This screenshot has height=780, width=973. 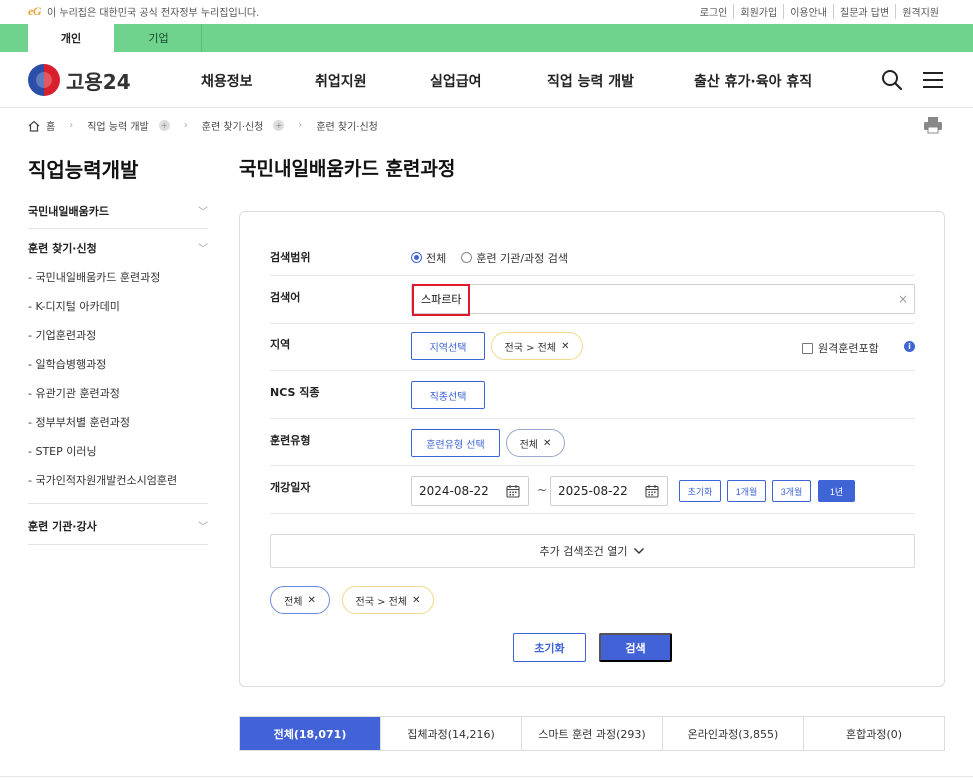 What do you see at coordinates (280, 344) in the screenshot?
I see `region-label: 지역` at bounding box center [280, 344].